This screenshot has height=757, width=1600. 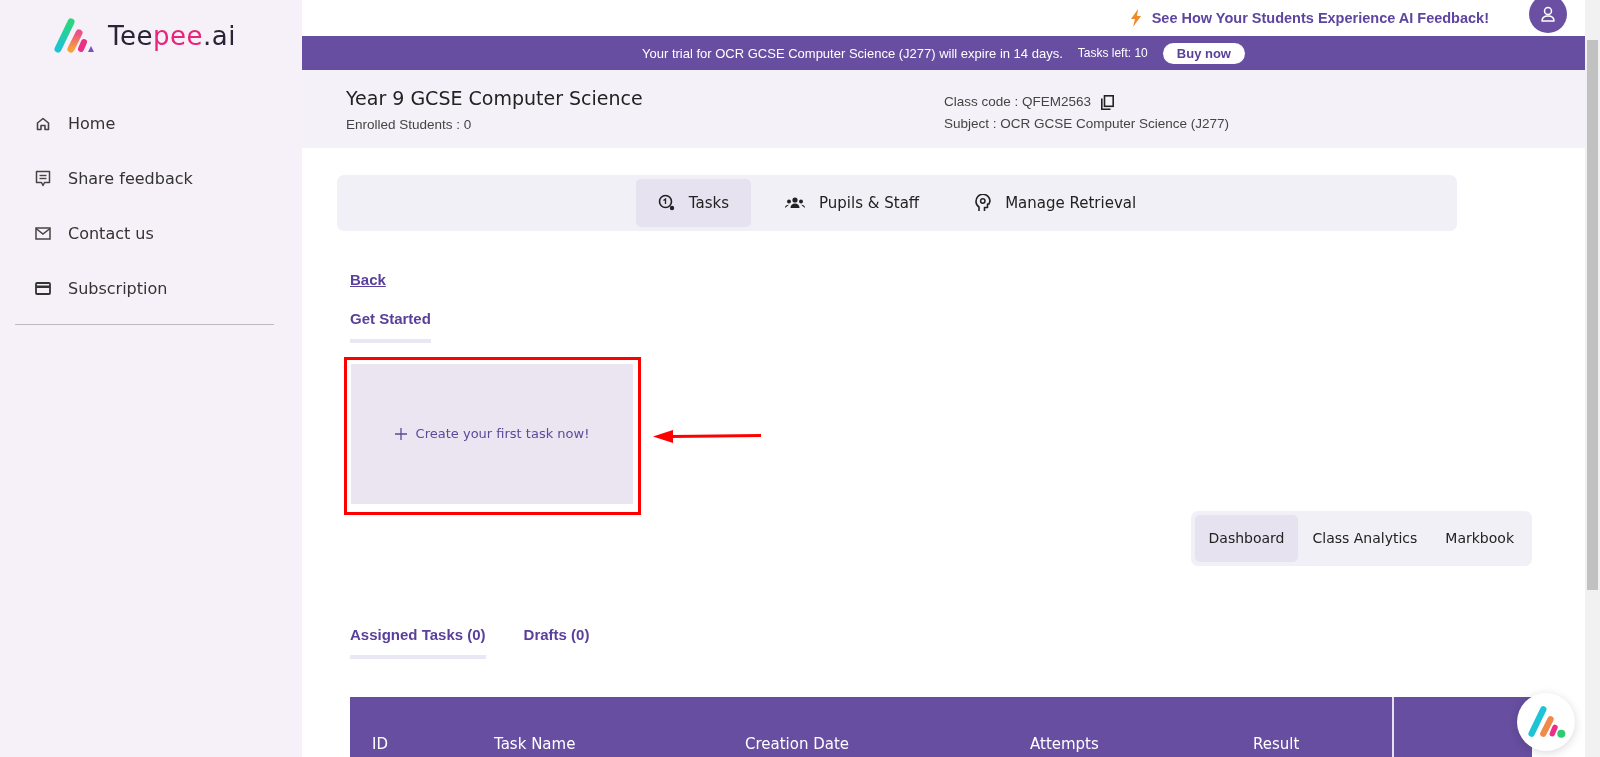 What do you see at coordinates (852, 203) in the screenshot?
I see `tab: Pupils & Staff` at bounding box center [852, 203].